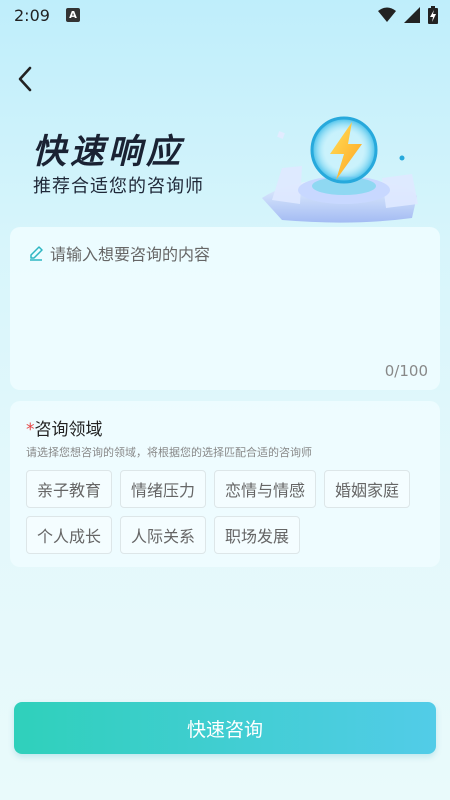 The image size is (450, 800). I want to click on tag-love-relationships: 恋情与情感, so click(265, 489).